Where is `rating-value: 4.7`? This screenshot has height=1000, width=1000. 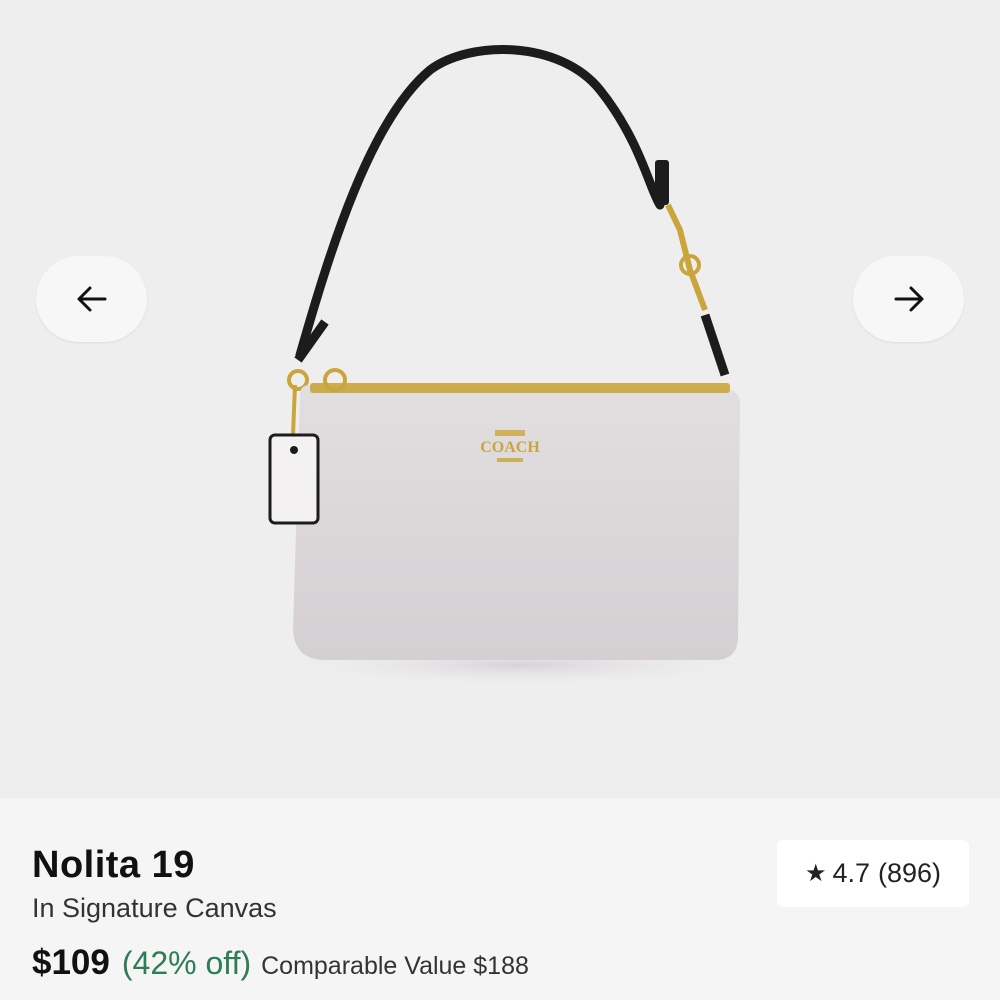 rating-value: 4.7 is located at coordinates (851, 873).